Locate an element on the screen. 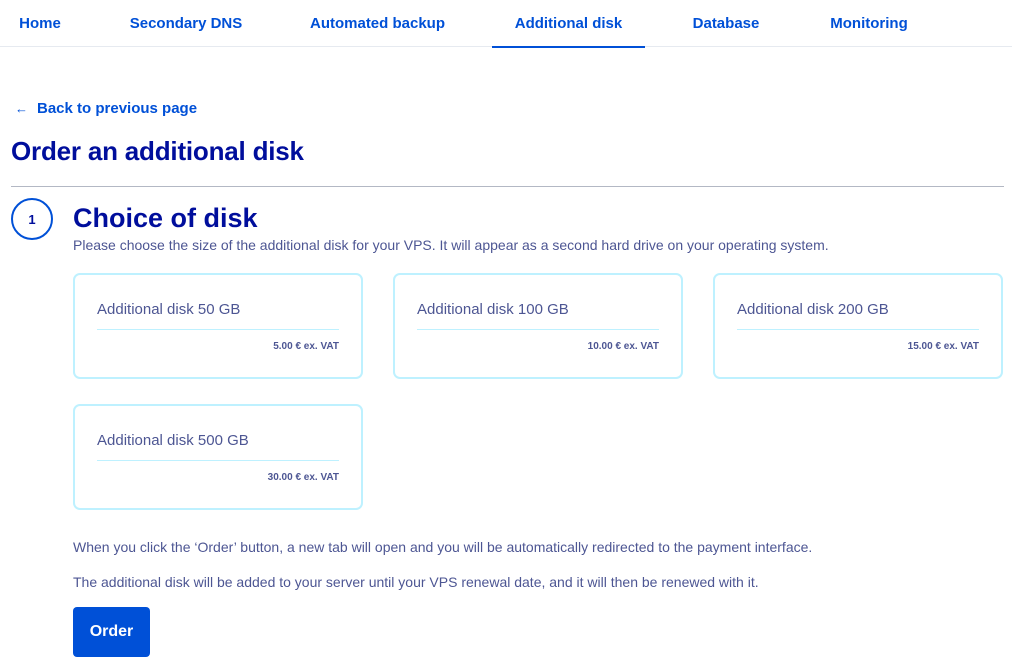 Image resolution: width=1012 pixels, height=666 pixels. order-button: Order is located at coordinates (111, 632).